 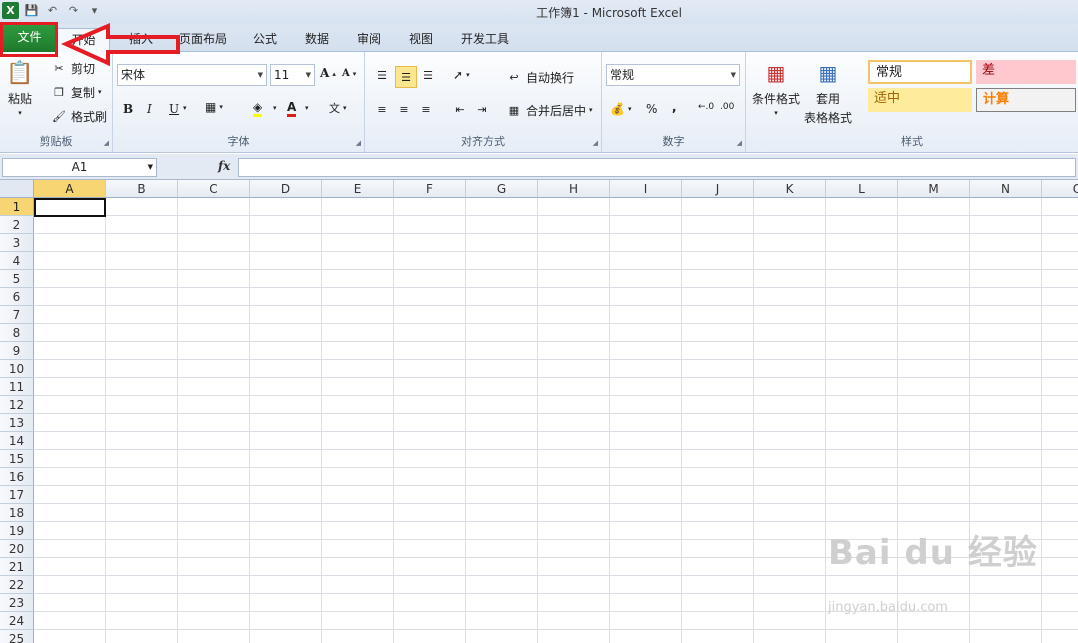 What do you see at coordinates (17, 243) in the screenshot?
I see `row-header-3: 3` at bounding box center [17, 243].